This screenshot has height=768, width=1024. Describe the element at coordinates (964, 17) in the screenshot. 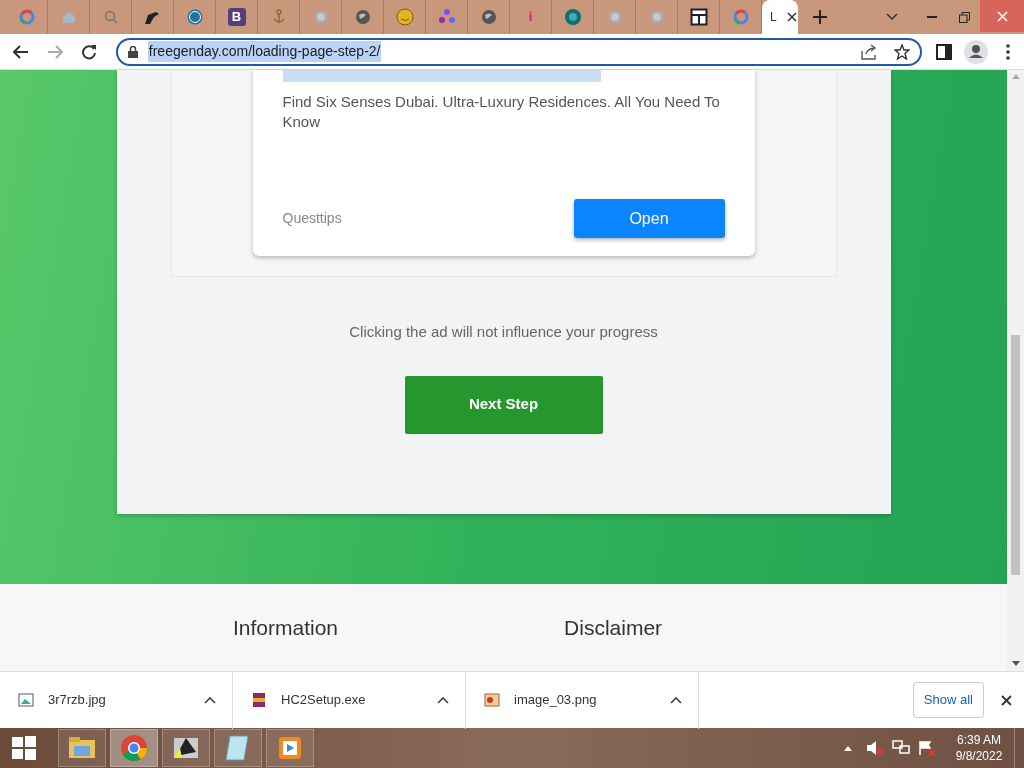

I see `restore-icon` at that location.